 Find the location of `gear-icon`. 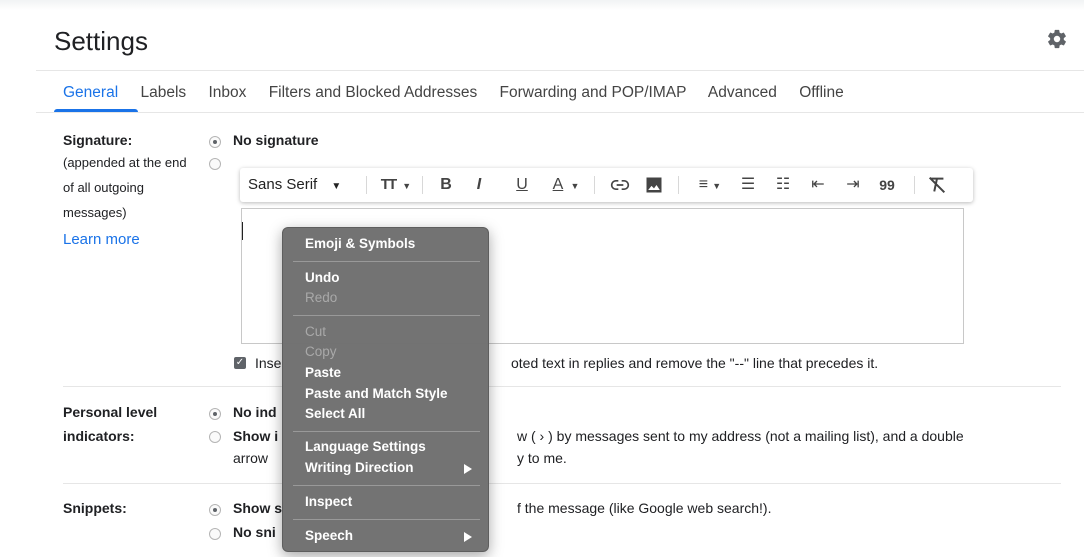

gear-icon is located at coordinates (1057, 39).